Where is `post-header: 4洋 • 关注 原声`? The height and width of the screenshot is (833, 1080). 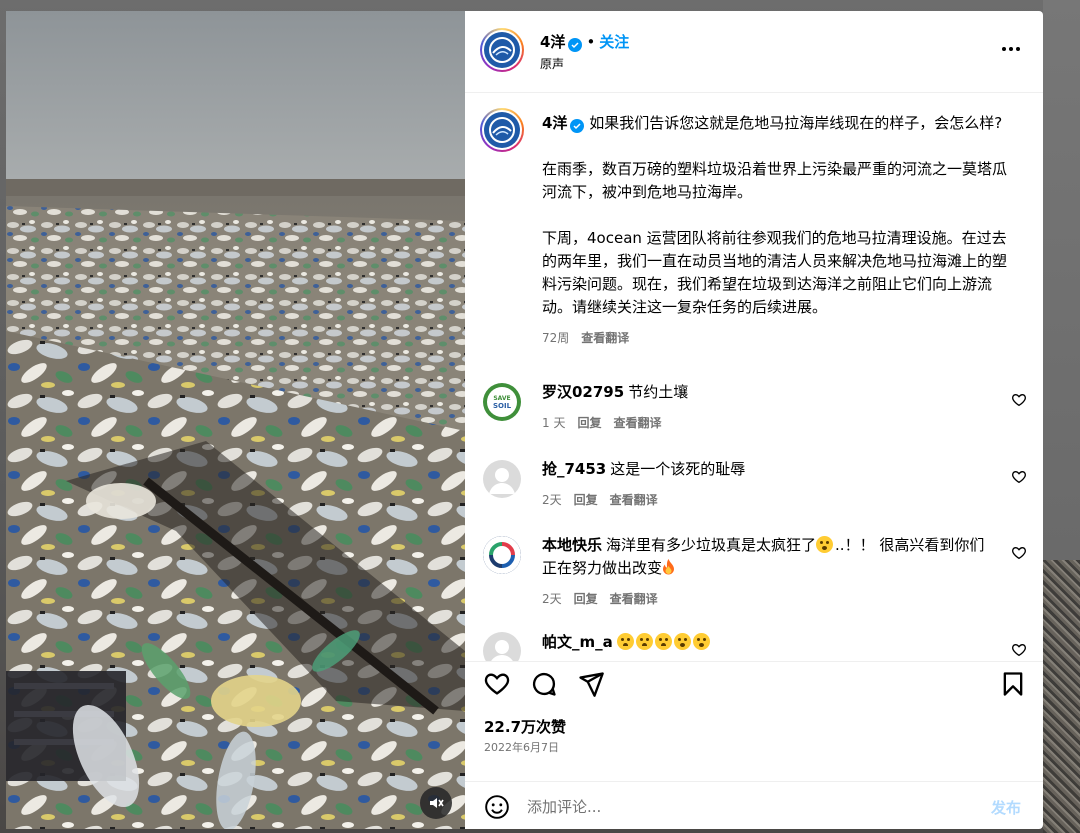 post-header: 4洋 • 关注 原声 is located at coordinates (754, 52).